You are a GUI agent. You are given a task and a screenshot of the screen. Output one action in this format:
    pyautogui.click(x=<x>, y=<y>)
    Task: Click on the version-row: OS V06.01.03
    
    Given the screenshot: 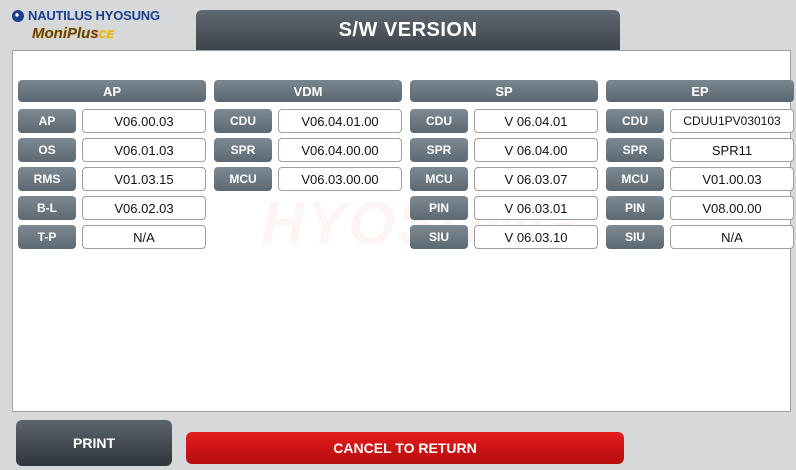 What is the action you would take?
    pyautogui.click(x=112, y=150)
    